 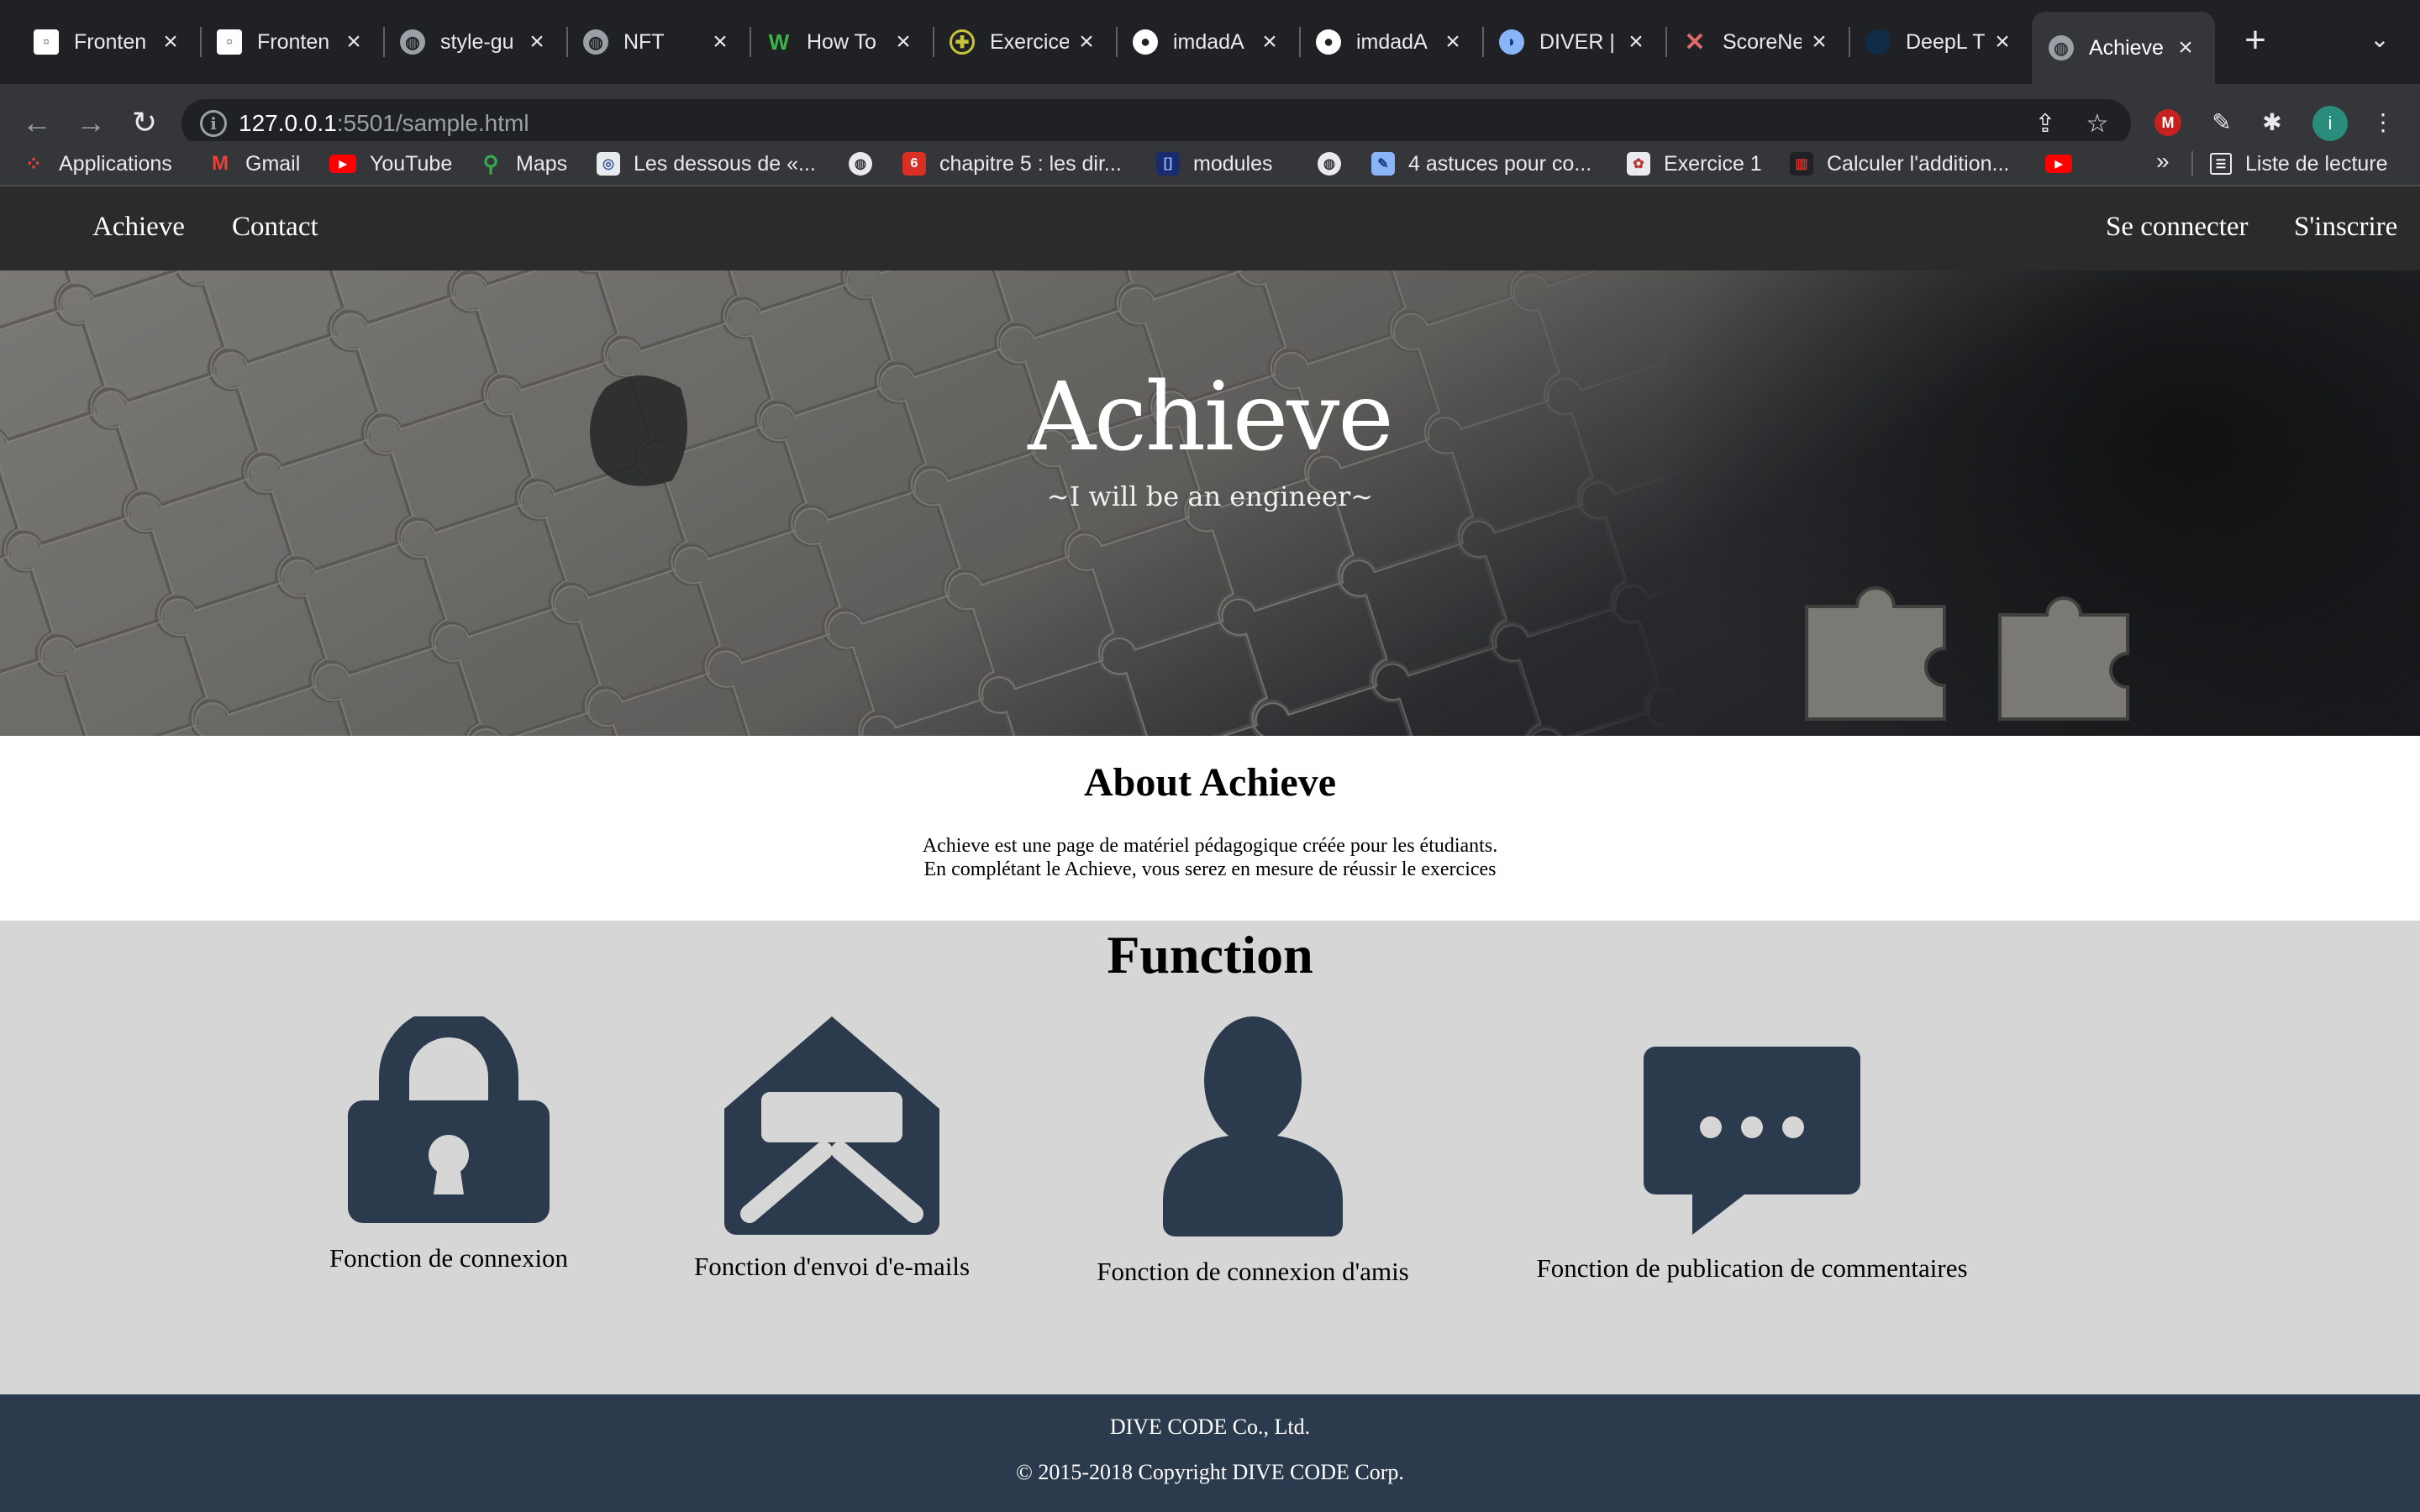 What do you see at coordinates (449, 1258) in the screenshot?
I see `feature-label: Fonction de connexion` at bounding box center [449, 1258].